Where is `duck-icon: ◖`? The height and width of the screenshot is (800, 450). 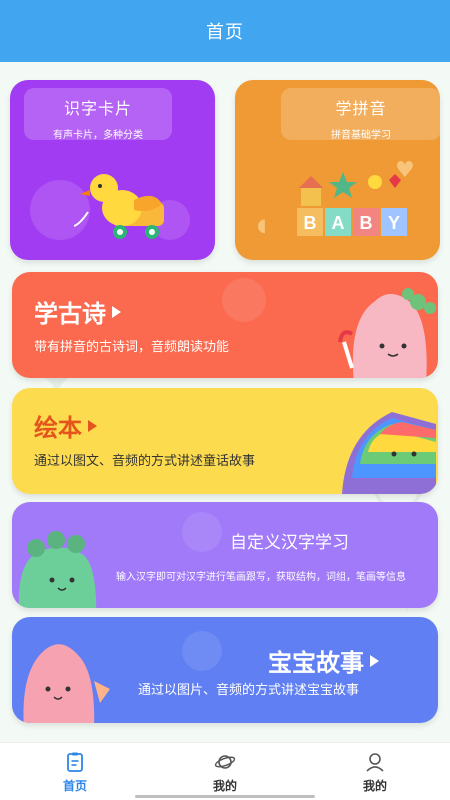
duck-icon: ◖ is located at coordinates (262, 225).